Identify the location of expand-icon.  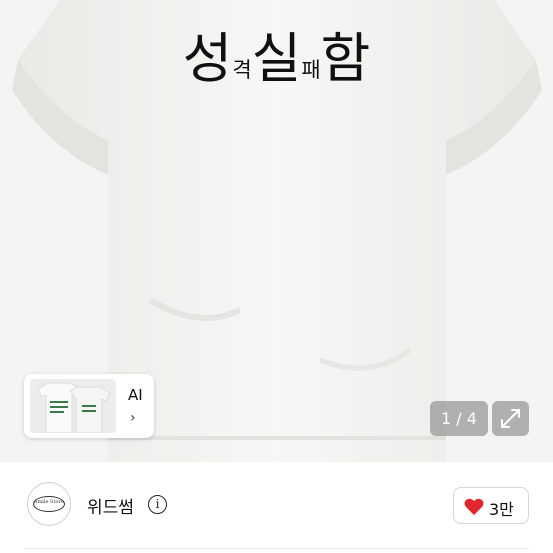
(510, 418).